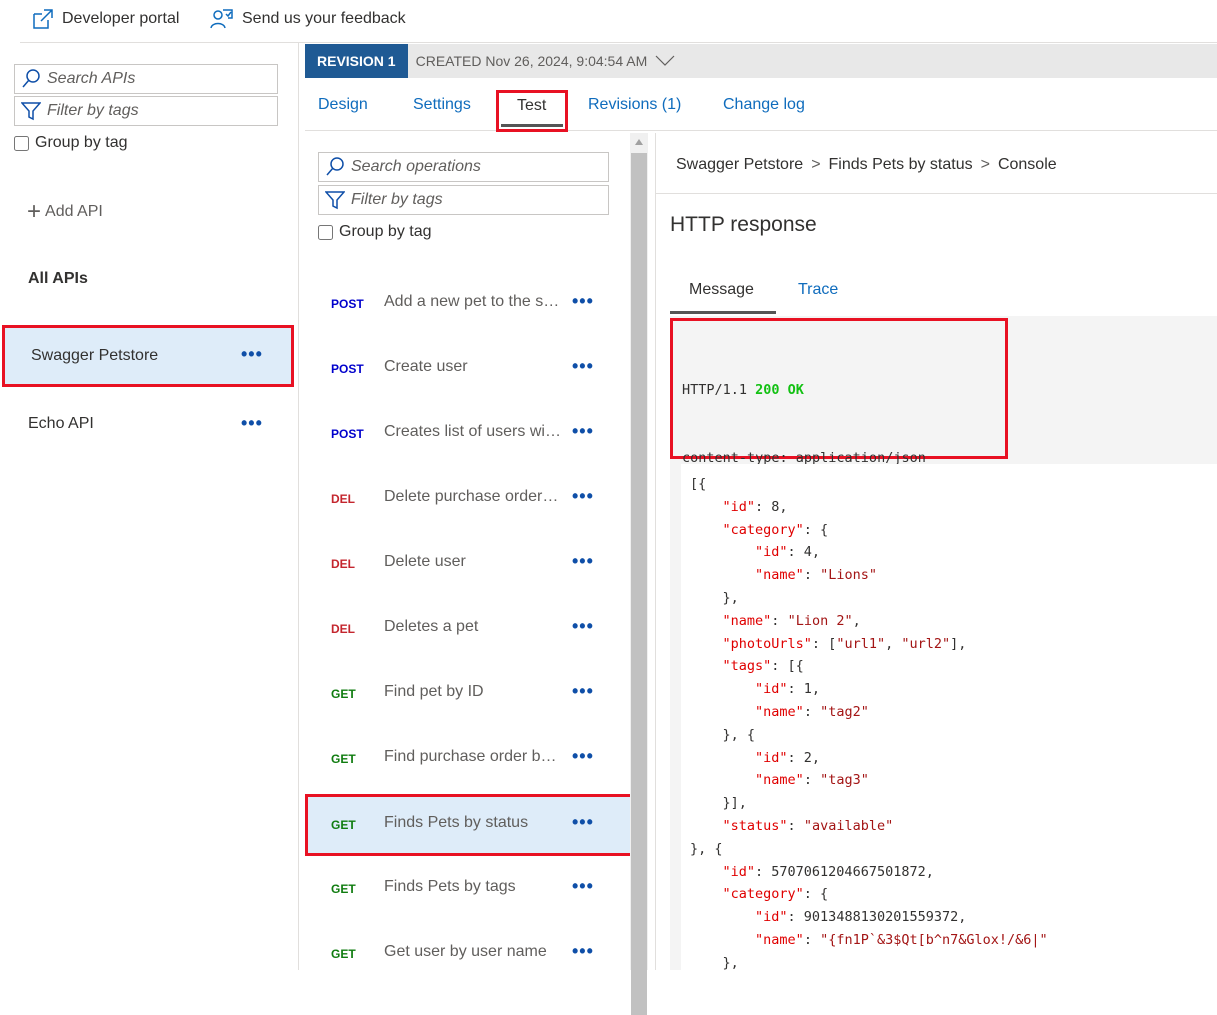  I want to click on method-badge: DEL, so click(343, 629).